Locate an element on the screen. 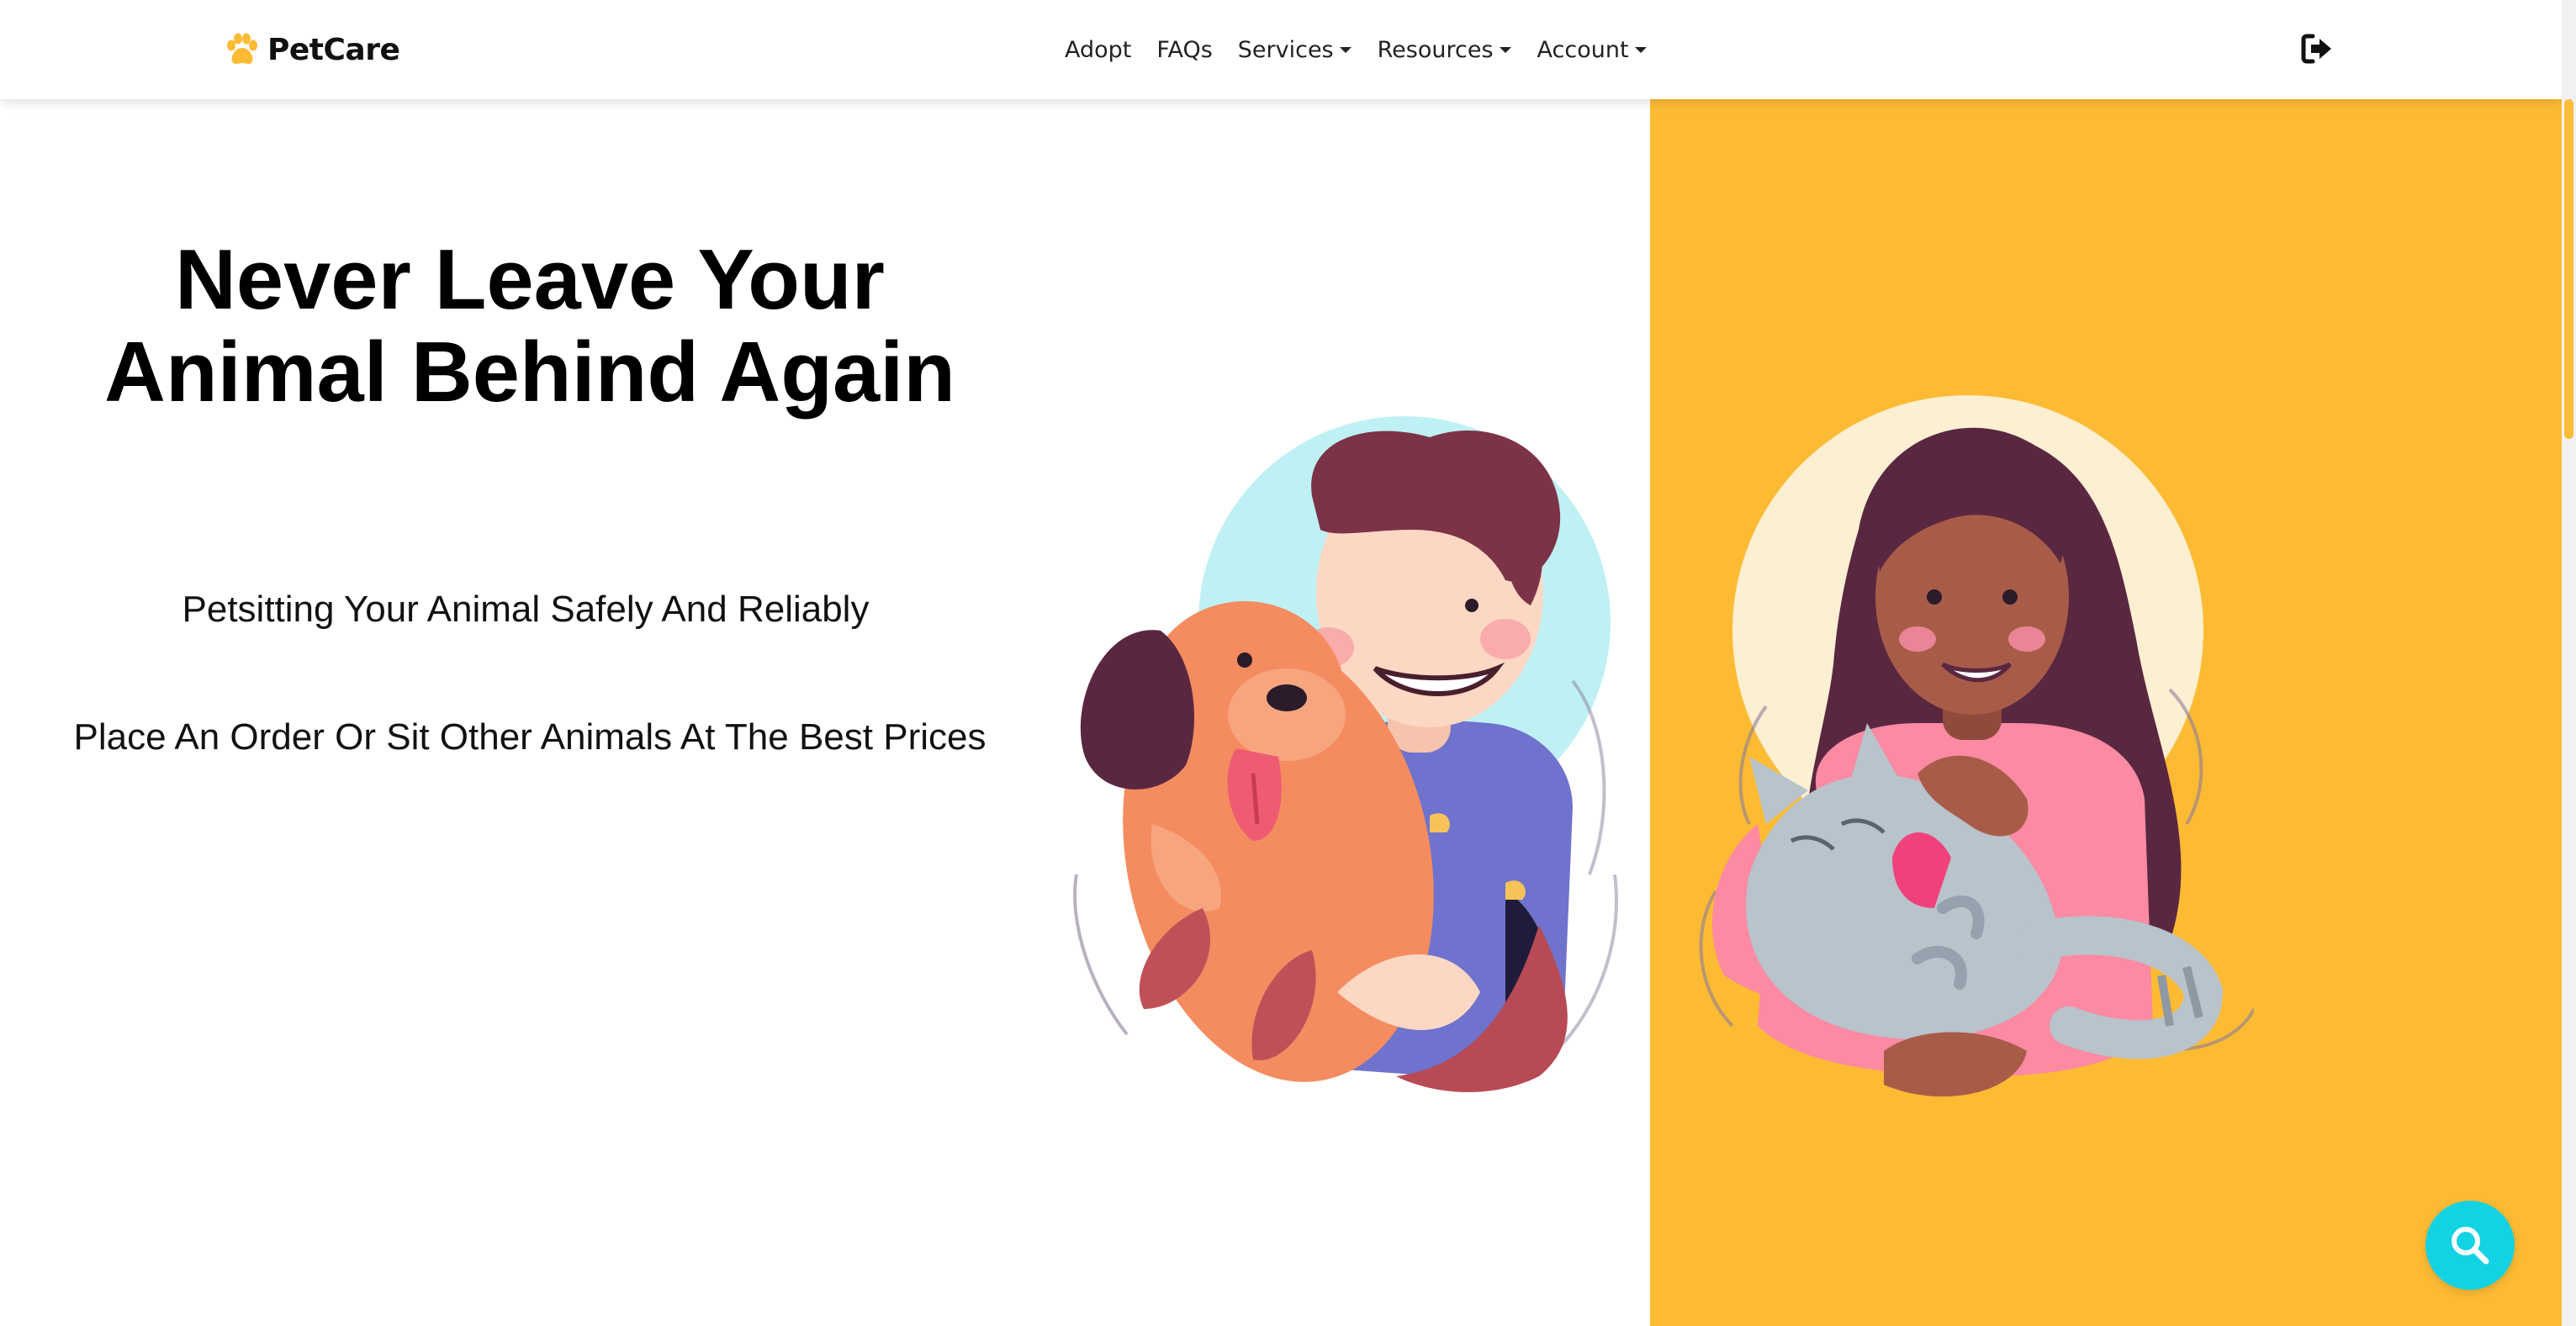  sign-out-icon is located at coordinates (2317, 48).